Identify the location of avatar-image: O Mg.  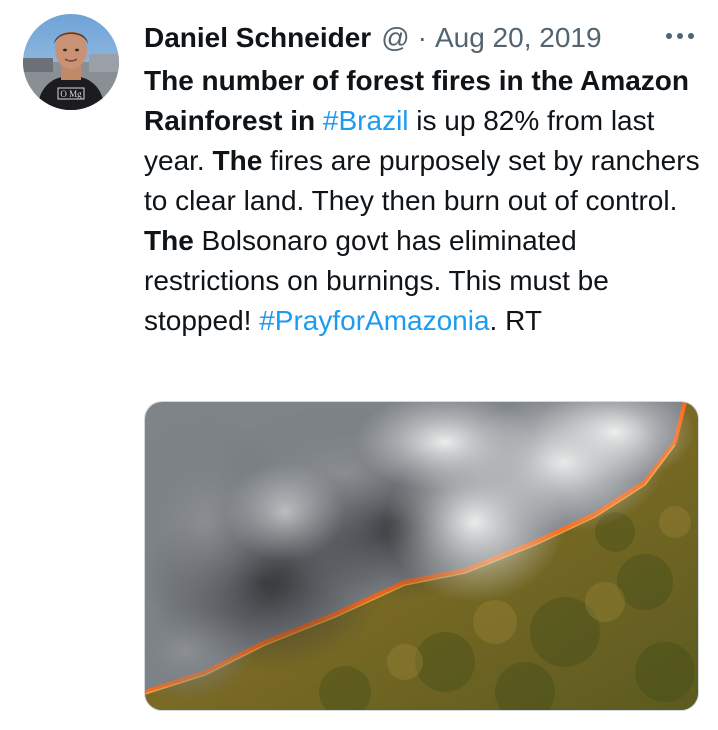
(71, 62).